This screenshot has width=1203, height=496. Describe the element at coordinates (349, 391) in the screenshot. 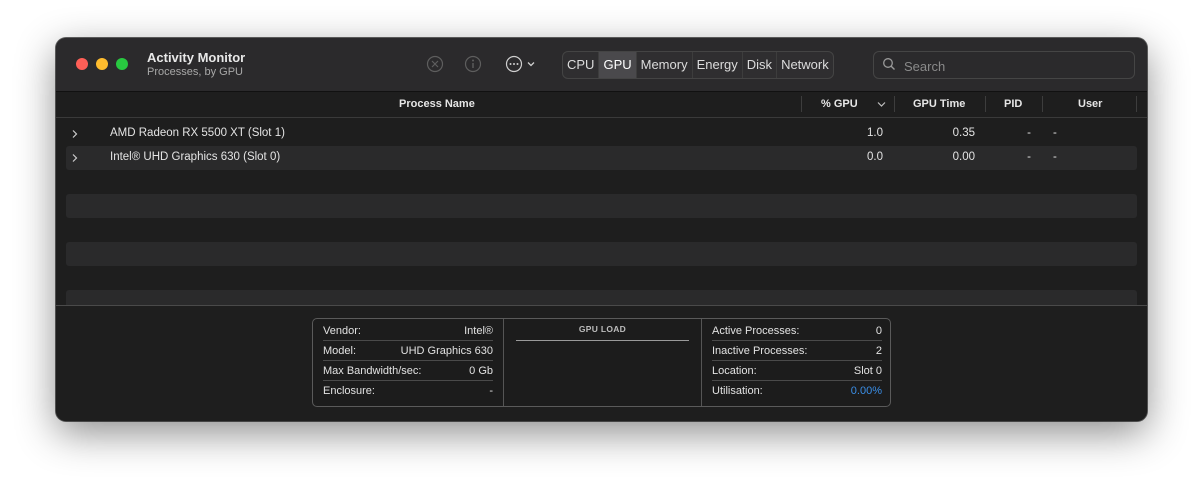

I see `enclosure-label: Enclosure:` at that location.